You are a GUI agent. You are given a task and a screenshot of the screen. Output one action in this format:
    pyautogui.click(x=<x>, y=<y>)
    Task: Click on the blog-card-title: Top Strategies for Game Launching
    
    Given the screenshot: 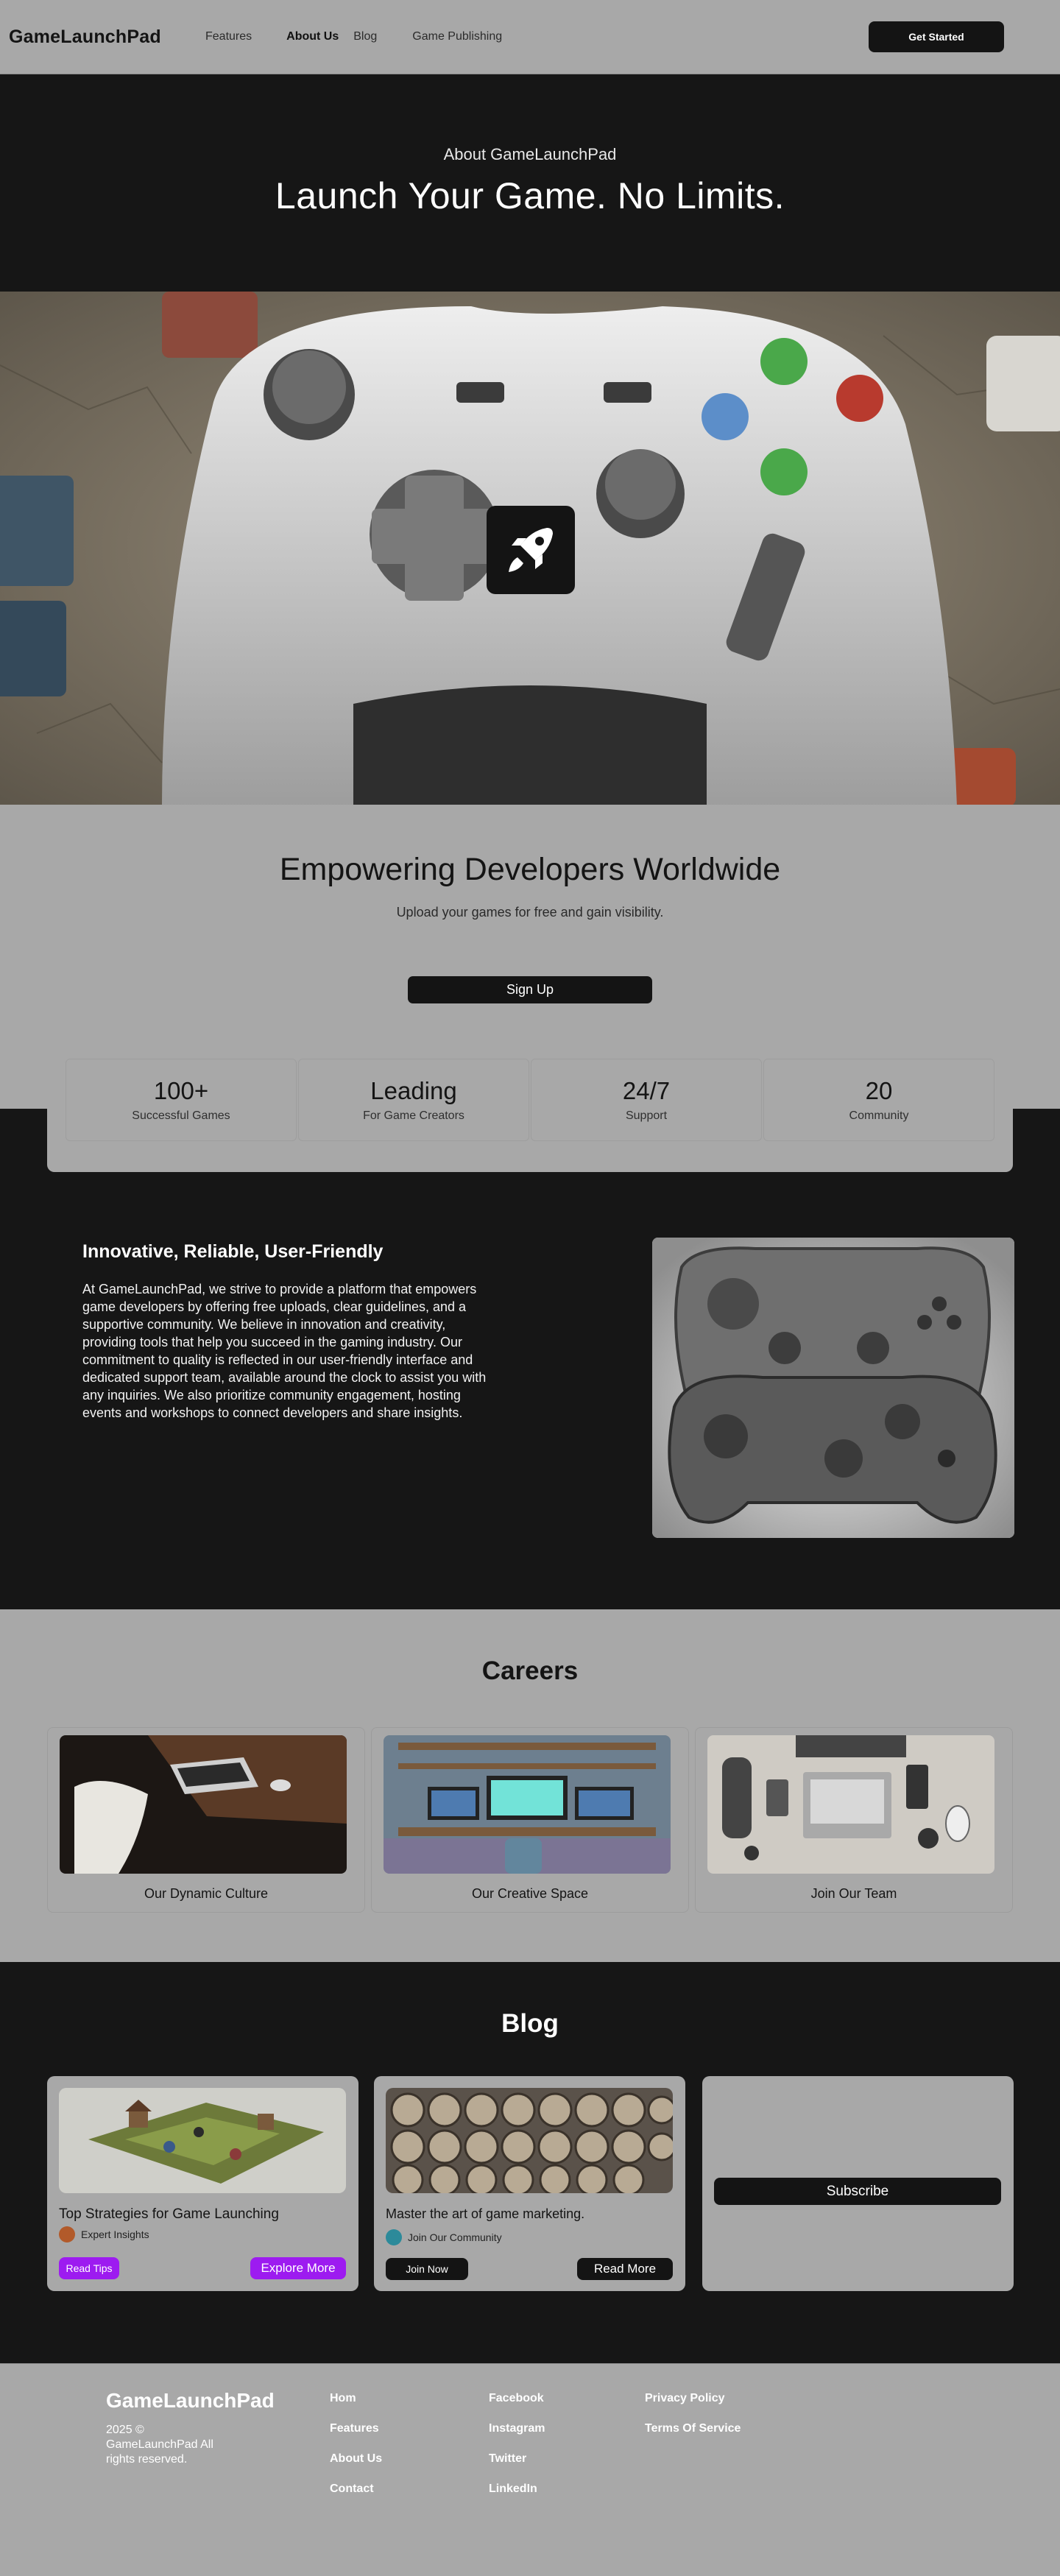 What is the action you would take?
    pyautogui.click(x=169, y=2214)
    